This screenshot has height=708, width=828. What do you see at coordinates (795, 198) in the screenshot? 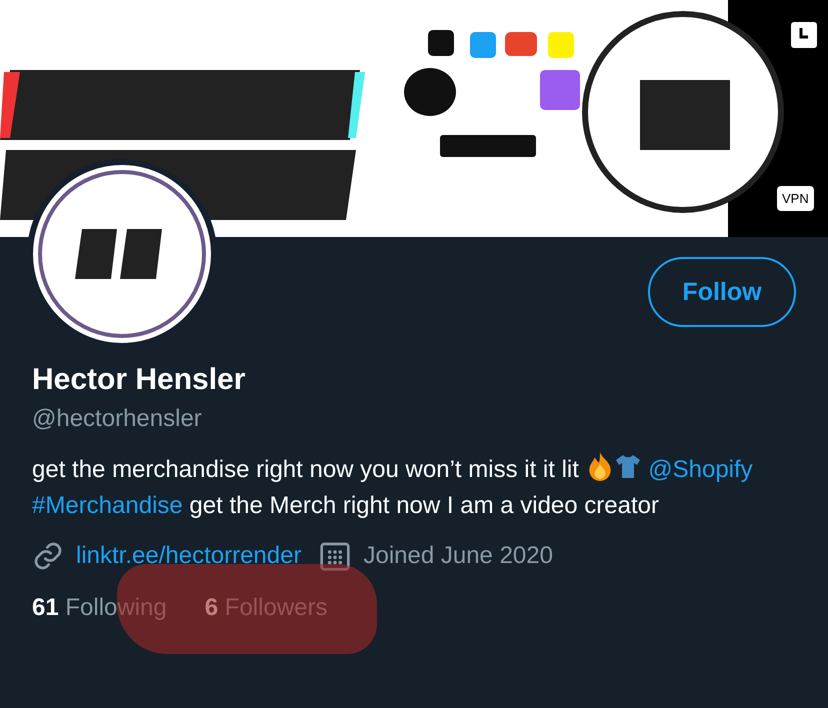
I see `vpn-badge: VPN` at bounding box center [795, 198].